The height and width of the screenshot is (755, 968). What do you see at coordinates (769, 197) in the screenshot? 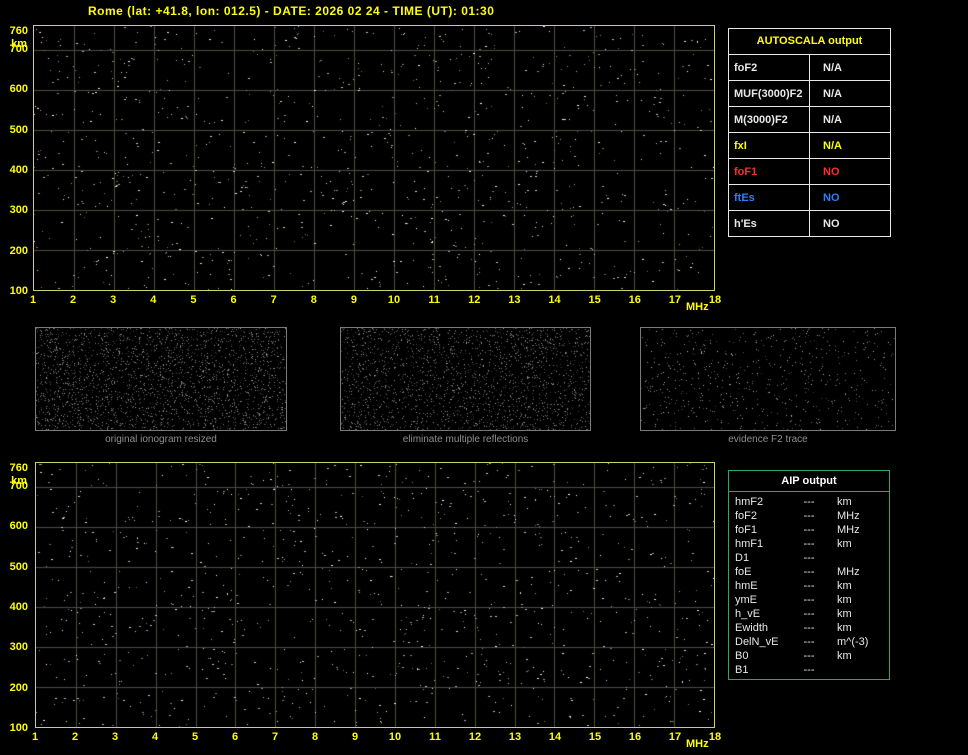
I see `autoscala-param-label: ftEs` at bounding box center [769, 197].